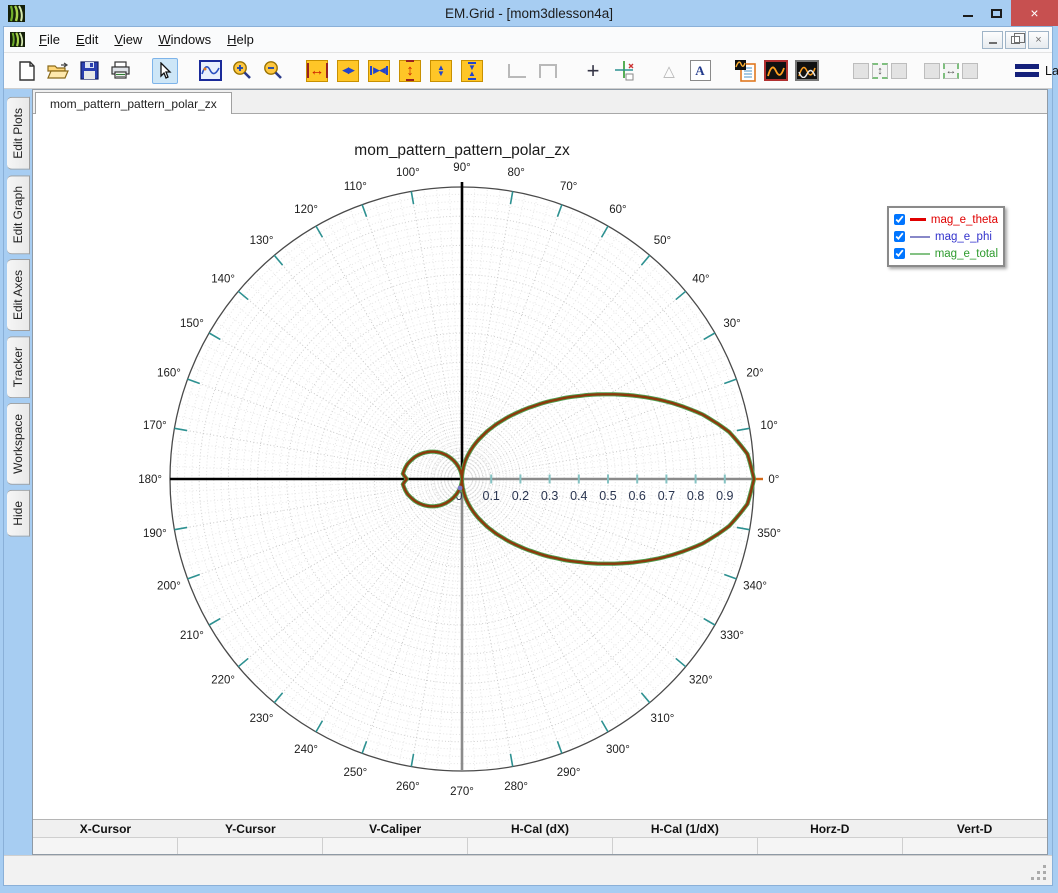  I want to click on dark-waveform-icon, so click(776, 71).